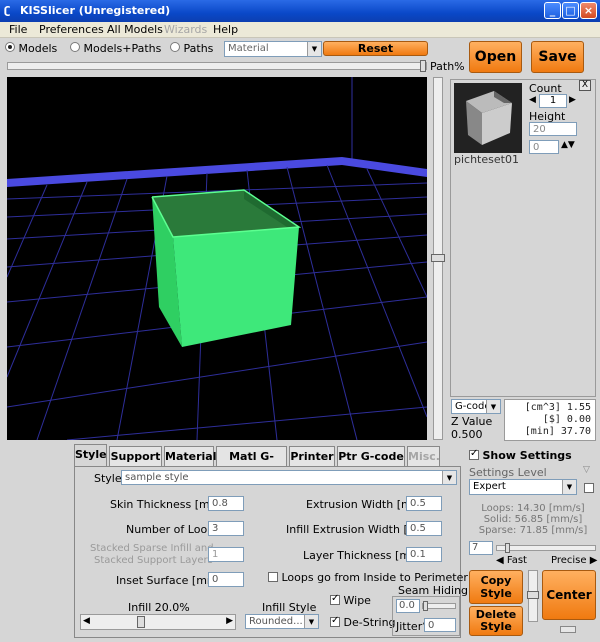  Describe the element at coordinates (289, 477) in the screenshot. I see `style-dropdown: sample style ▼` at that location.